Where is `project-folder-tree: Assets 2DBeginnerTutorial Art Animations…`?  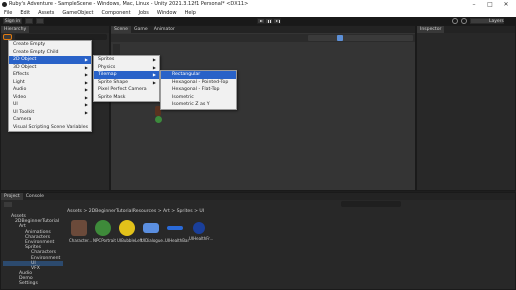 project-folder-tree: Assets 2DBeginnerTutorial Art Animations… is located at coordinates (33, 250).